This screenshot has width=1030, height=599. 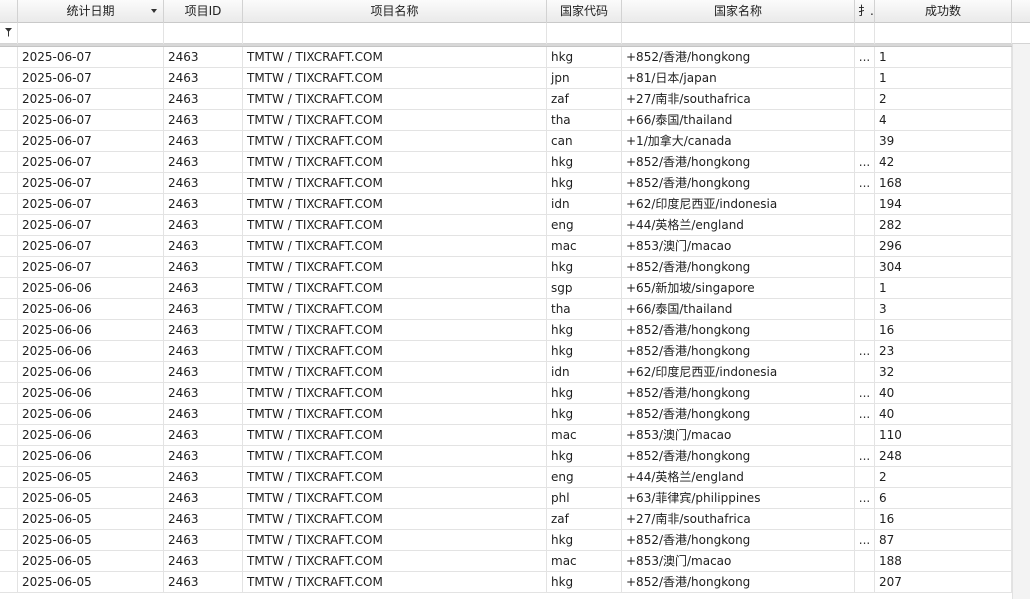 What do you see at coordinates (91, 33) in the screenshot?
I see `filter-cell-date` at bounding box center [91, 33].